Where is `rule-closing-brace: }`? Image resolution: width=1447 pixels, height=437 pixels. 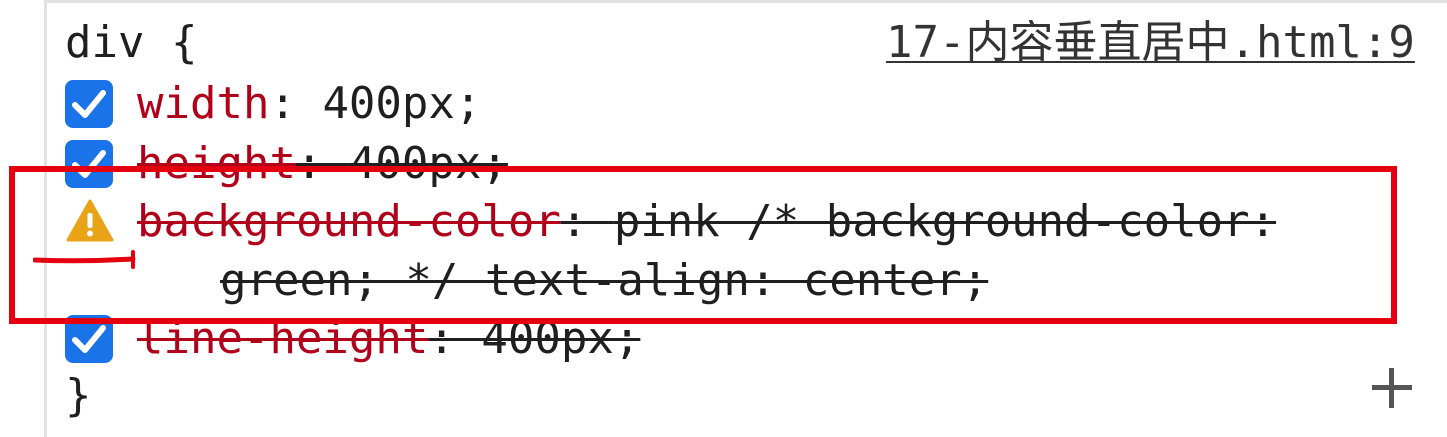
rule-closing-brace: } is located at coordinates (78, 395).